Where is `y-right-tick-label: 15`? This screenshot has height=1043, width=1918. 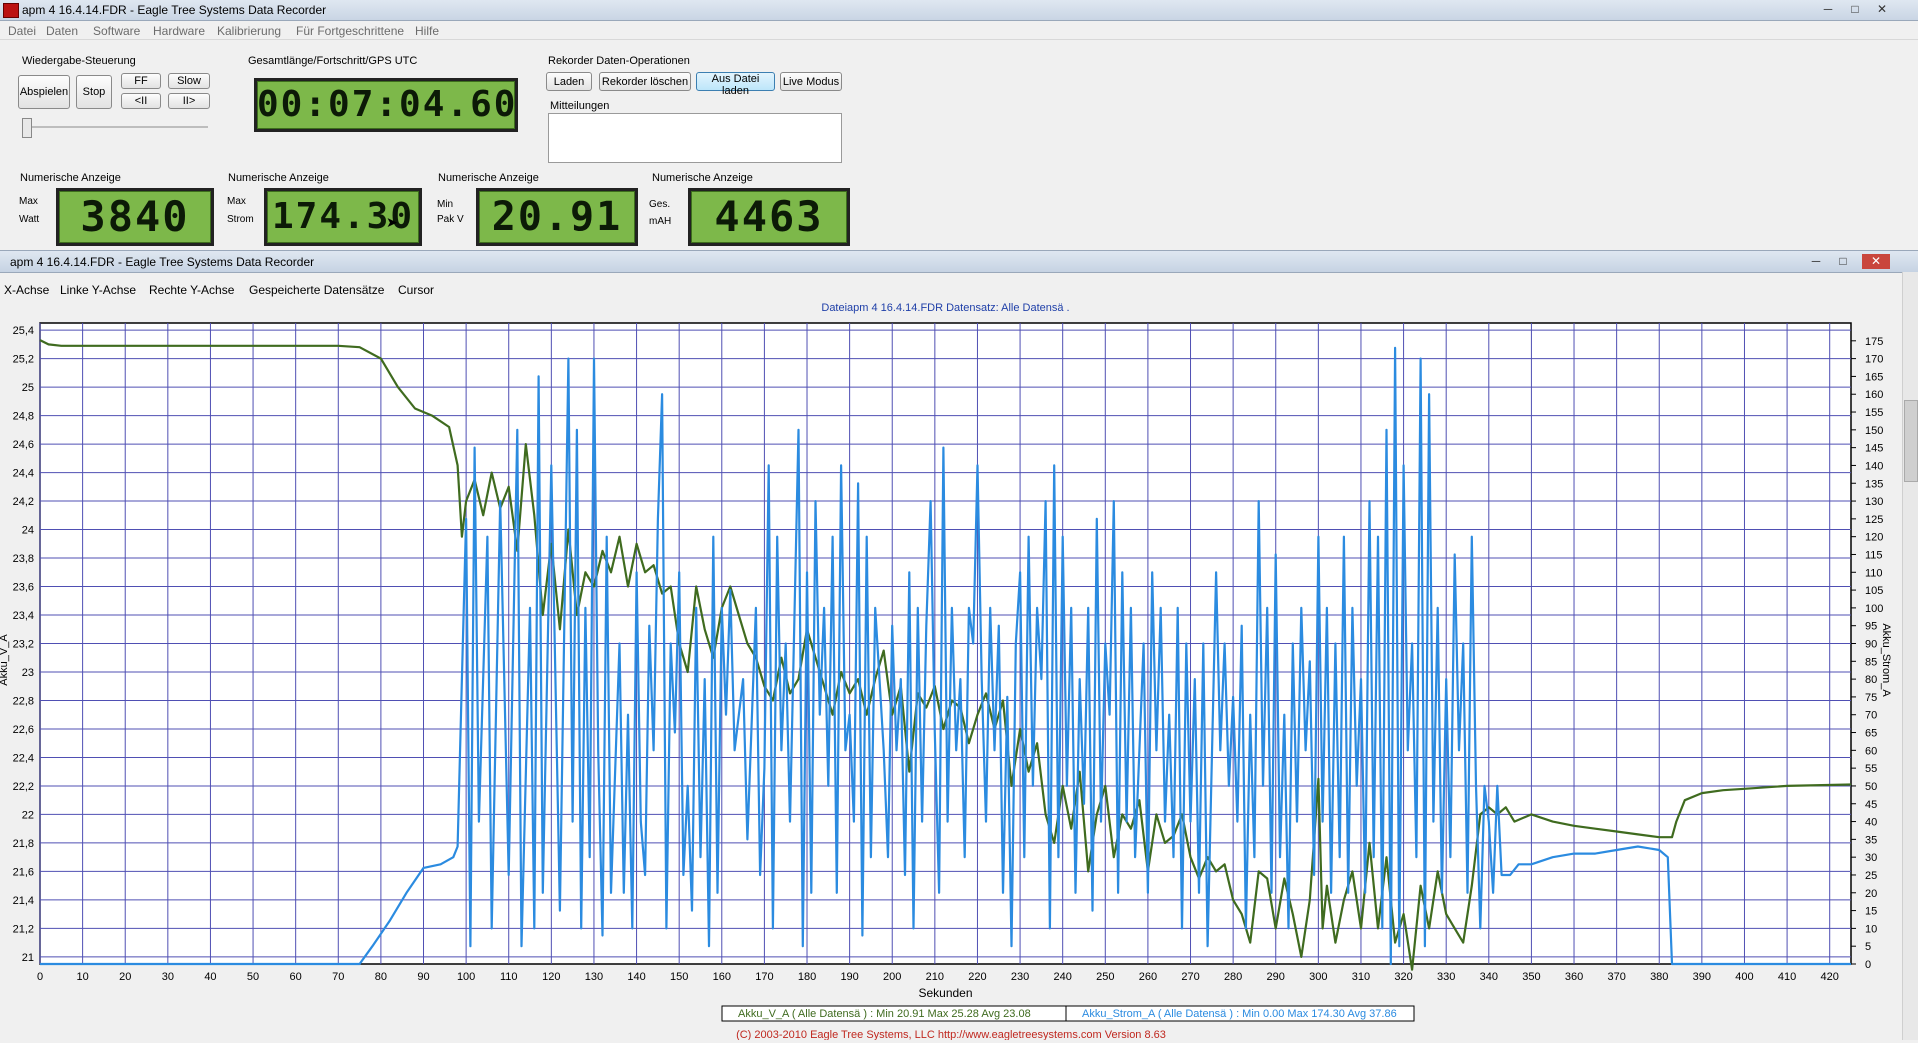
y-right-tick-label: 15 is located at coordinates (1871, 912).